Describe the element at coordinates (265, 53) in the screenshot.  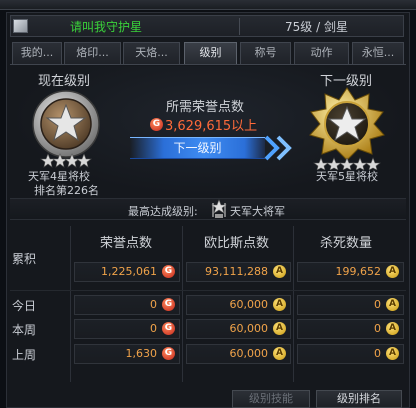
I see `tab-title: 称号` at that location.